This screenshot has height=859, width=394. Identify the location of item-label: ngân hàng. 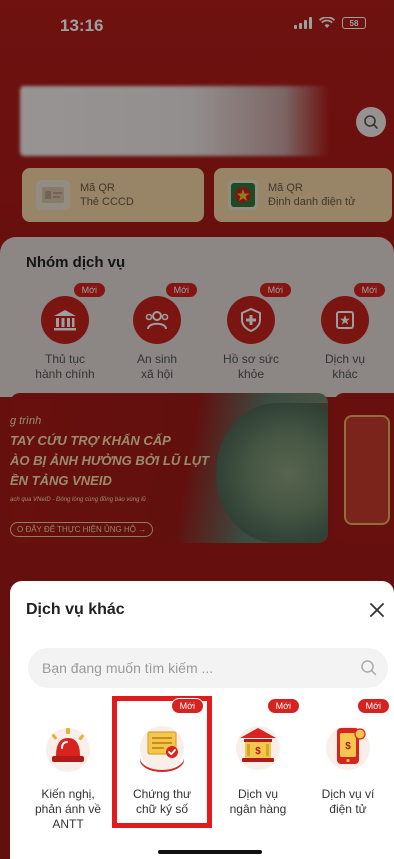
(258, 809).